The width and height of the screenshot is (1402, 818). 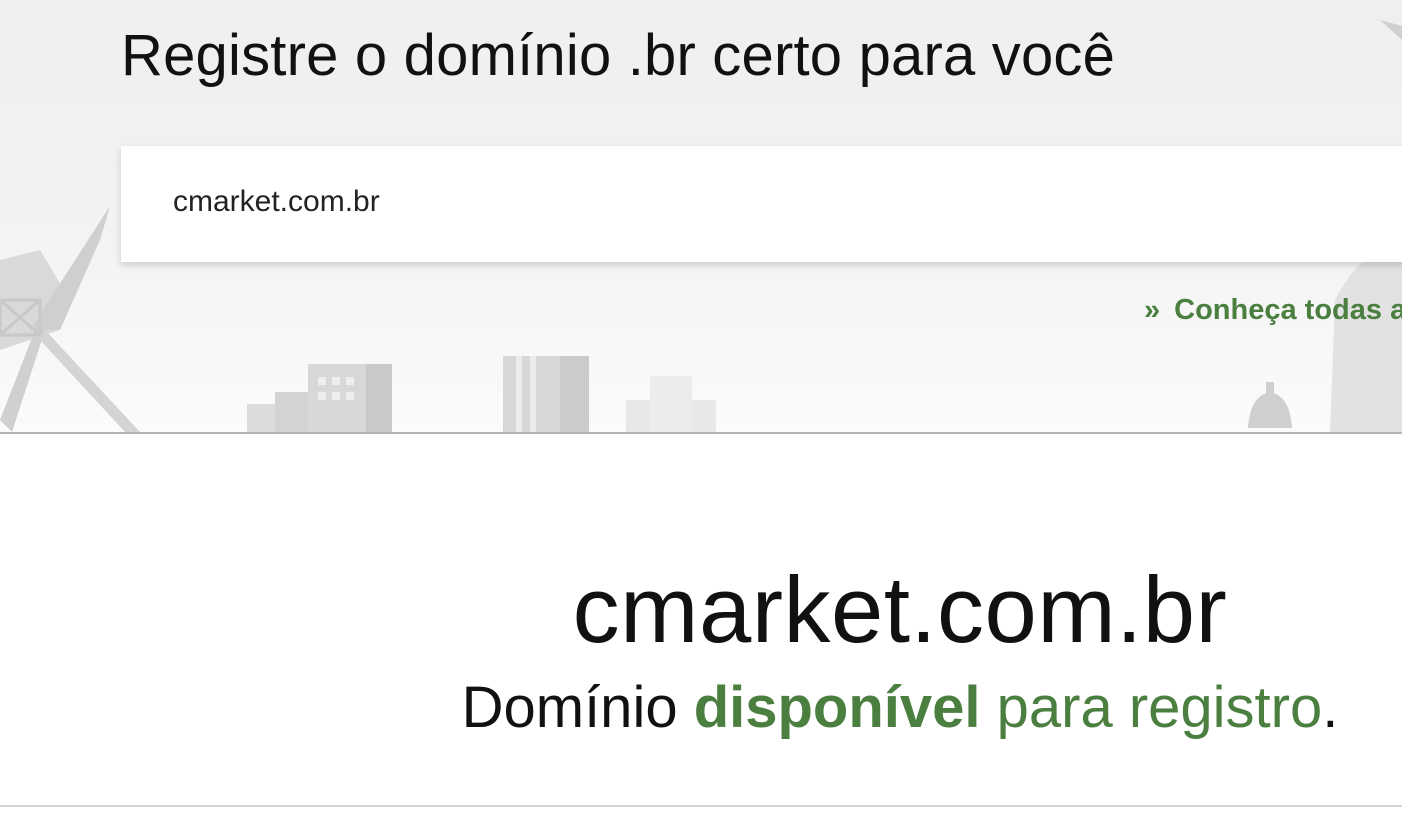 I want to click on hero-title: Registre o domínio .br certo para você, so click(x=618, y=55).